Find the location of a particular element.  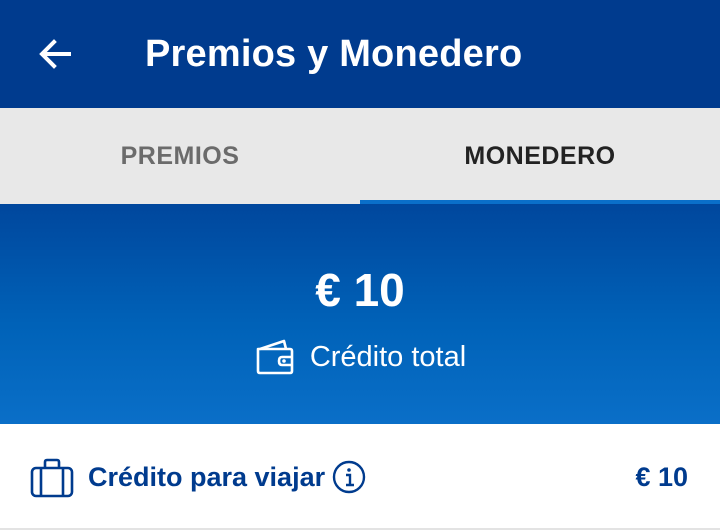

suitcase-icon is located at coordinates (52, 478).